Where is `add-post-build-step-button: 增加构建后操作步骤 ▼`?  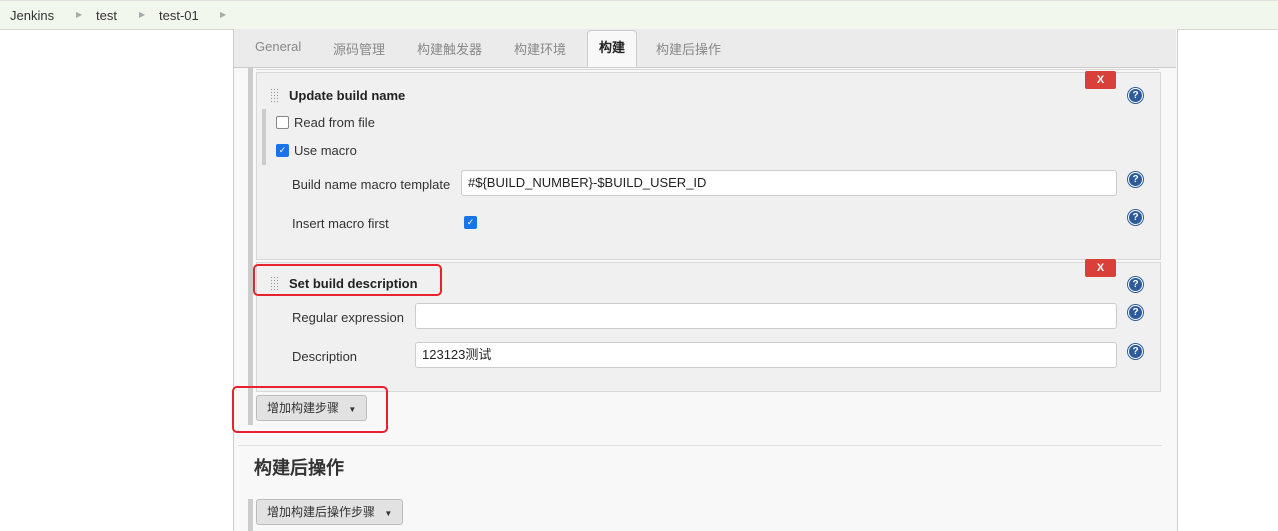 add-post-build-step-button: 增加构建后操作步骤 ▼ is located at coordinates (330, 512).